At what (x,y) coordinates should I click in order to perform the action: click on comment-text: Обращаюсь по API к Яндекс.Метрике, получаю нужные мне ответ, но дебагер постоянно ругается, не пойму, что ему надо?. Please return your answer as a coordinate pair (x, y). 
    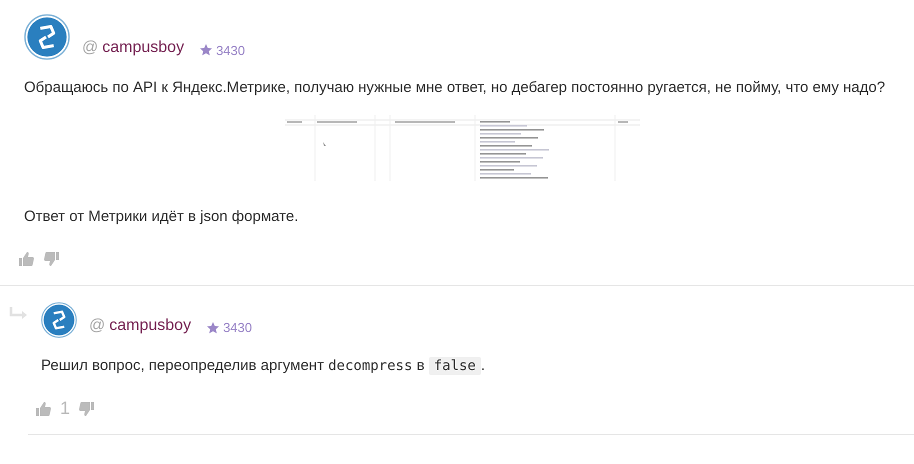
    Looking at the image, I should click on (455, 88).